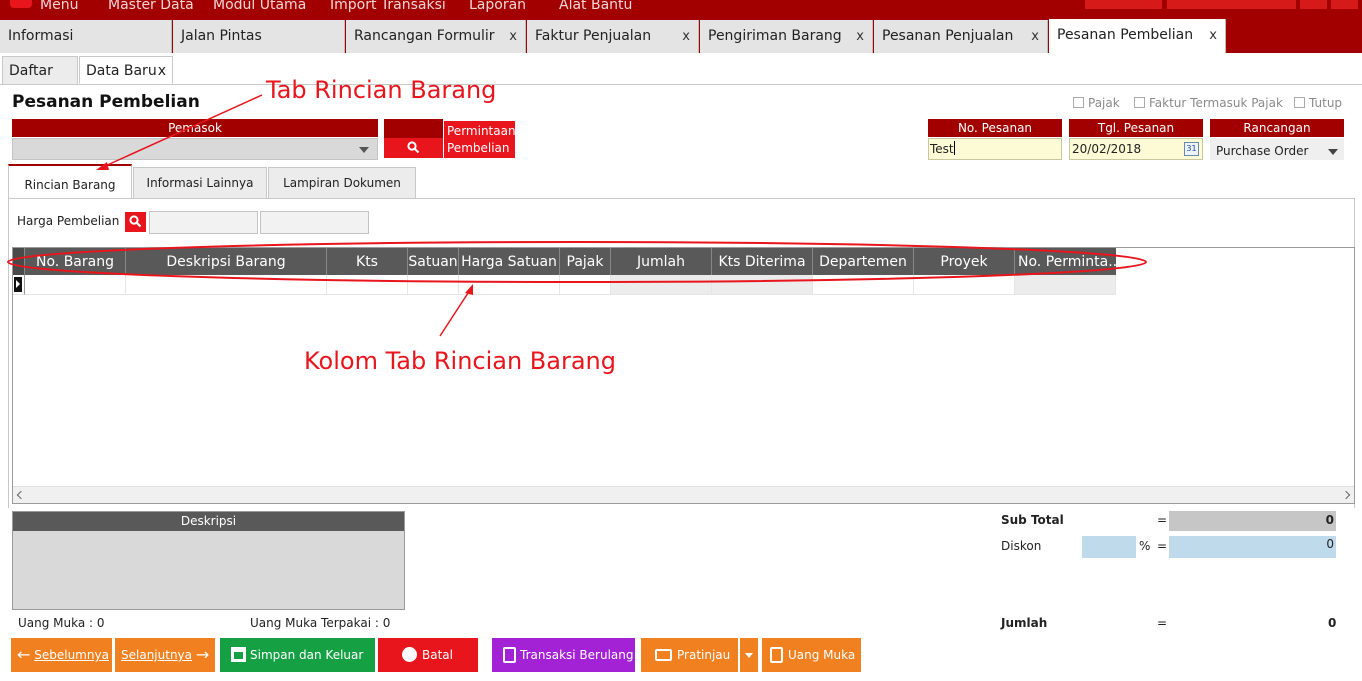  I want to click on save-and-close-button: Simpan dan Keluar, so click(297, 655).